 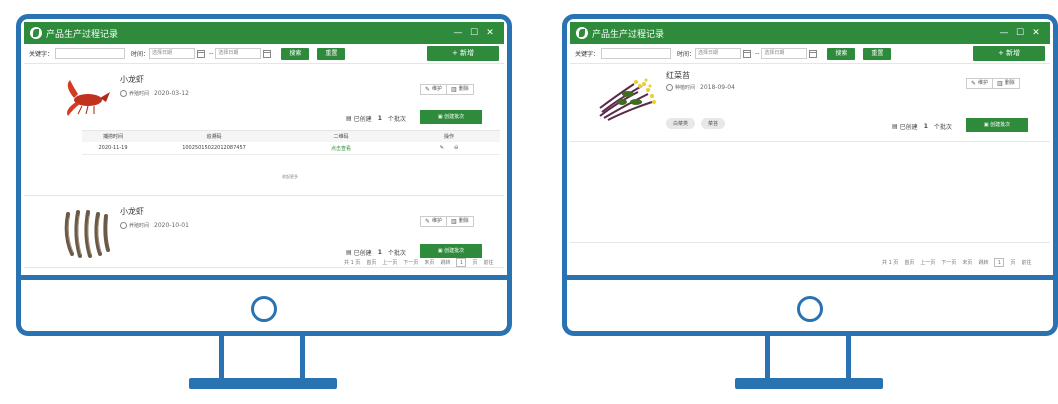 I want to click on red-cabbage-sprout-image, so click(x=627, y=99).